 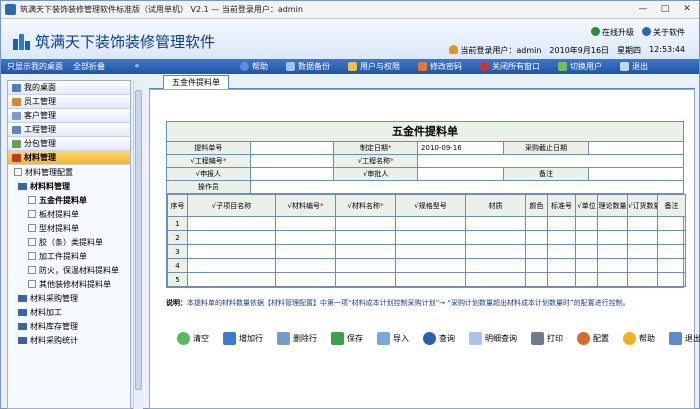 I want to click on users-permissions-button: 用户与权限, so click(x=374, y=66).